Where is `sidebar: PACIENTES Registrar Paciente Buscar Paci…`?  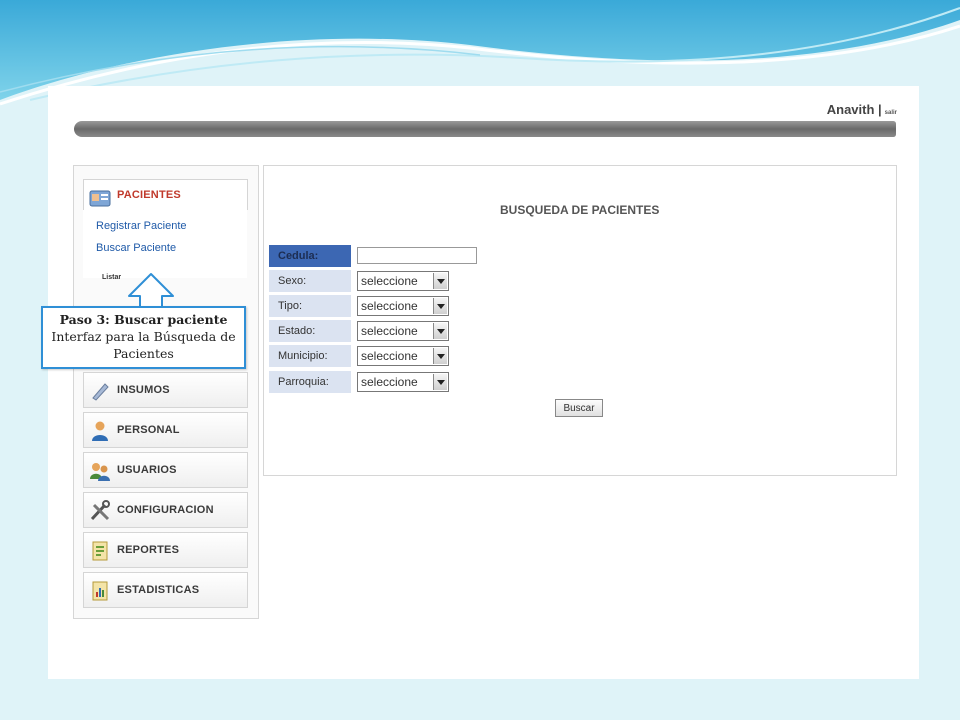
sidebar: PACIENTES Registrar Paciente Buscar Paci… is located at coordinates (166, 392).